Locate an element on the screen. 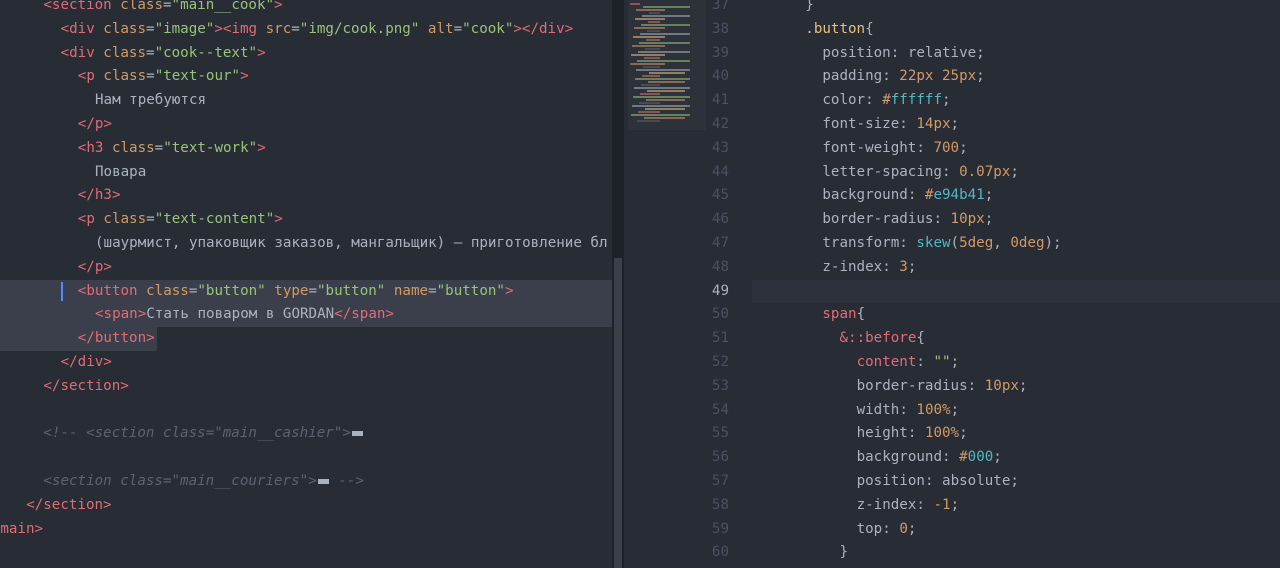 The height and width of the screenshot is (568, 1280). code-line: padding: 22px 25px; is located at coordinates (1051, 77).